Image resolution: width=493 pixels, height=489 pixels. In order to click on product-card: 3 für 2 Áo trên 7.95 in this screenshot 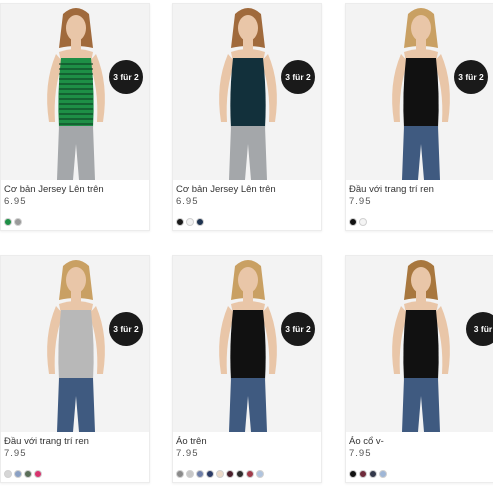, I will do `click(247, 369)`.